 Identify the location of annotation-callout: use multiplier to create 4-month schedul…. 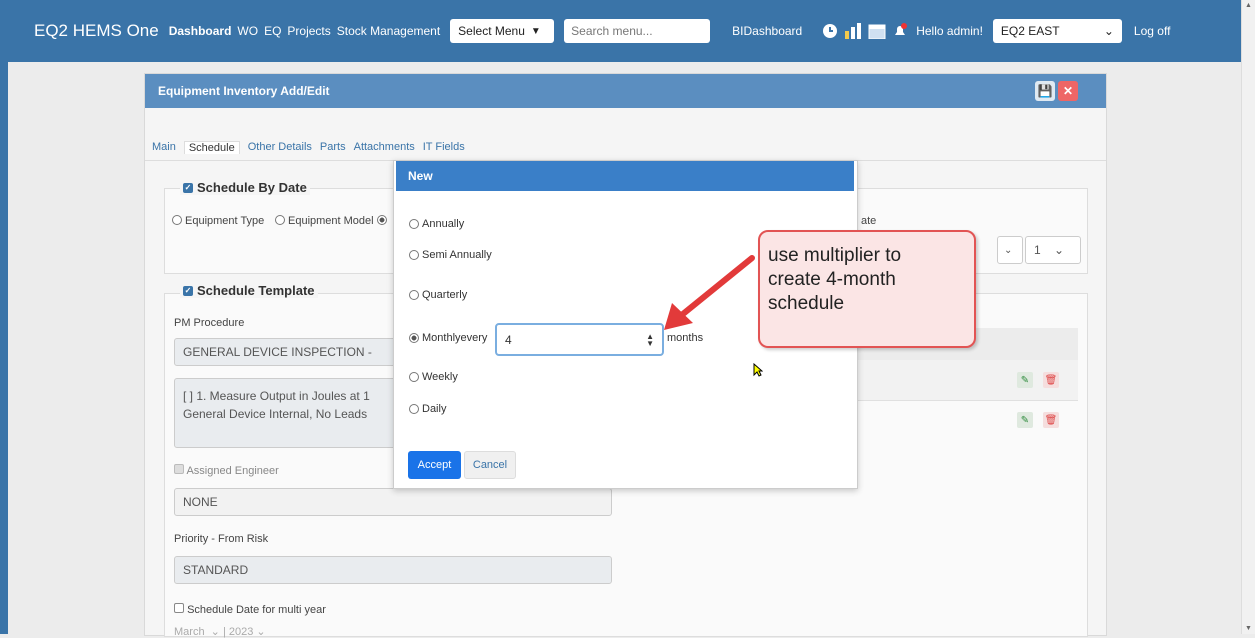
(867, 289).